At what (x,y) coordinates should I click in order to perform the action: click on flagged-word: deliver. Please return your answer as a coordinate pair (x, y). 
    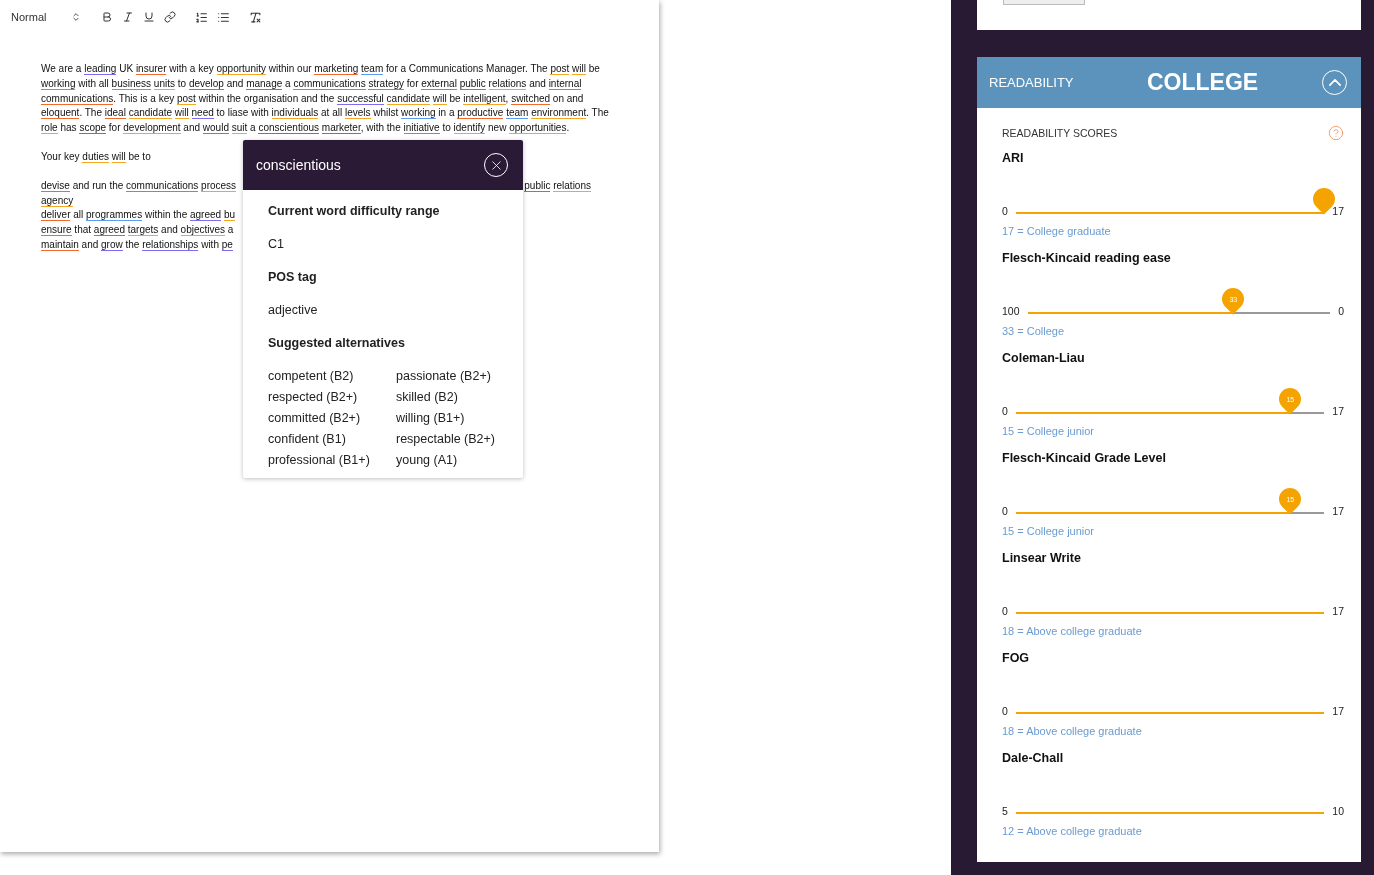
    Looking at the image, I should click on (56, 215).